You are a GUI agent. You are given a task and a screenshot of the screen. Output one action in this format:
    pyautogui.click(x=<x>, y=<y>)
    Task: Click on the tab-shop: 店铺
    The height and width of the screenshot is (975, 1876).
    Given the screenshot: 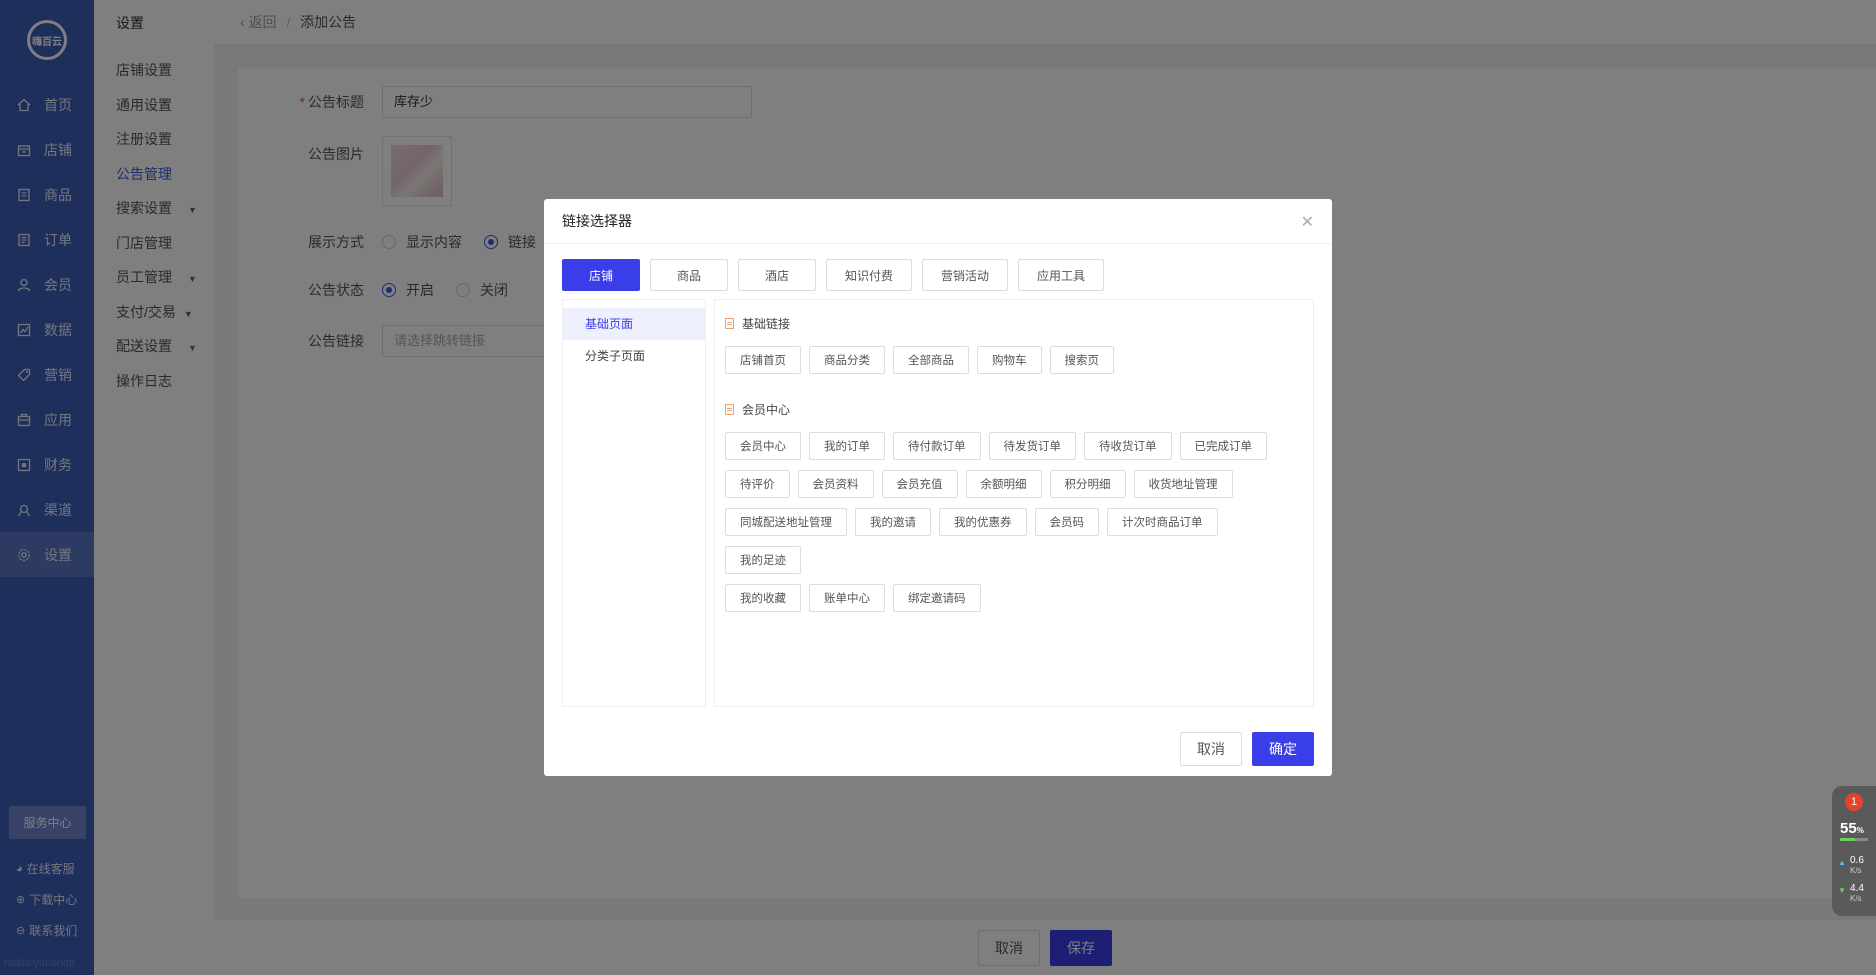 What is the action you would take?
    pyautogui.click(x=601, y=275)
    